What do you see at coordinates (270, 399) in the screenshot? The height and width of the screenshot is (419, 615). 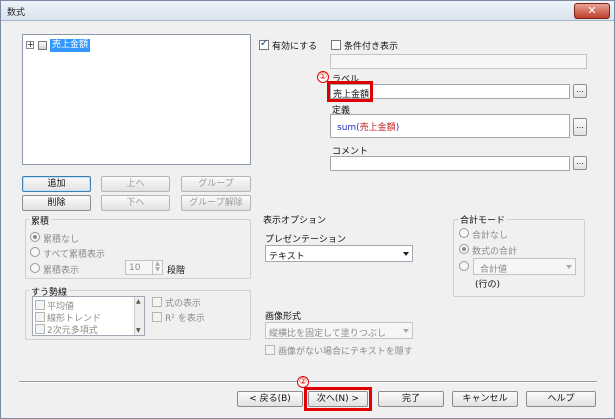 I see `back-button: < 戻る(B)` at bounding box center [270, 399].